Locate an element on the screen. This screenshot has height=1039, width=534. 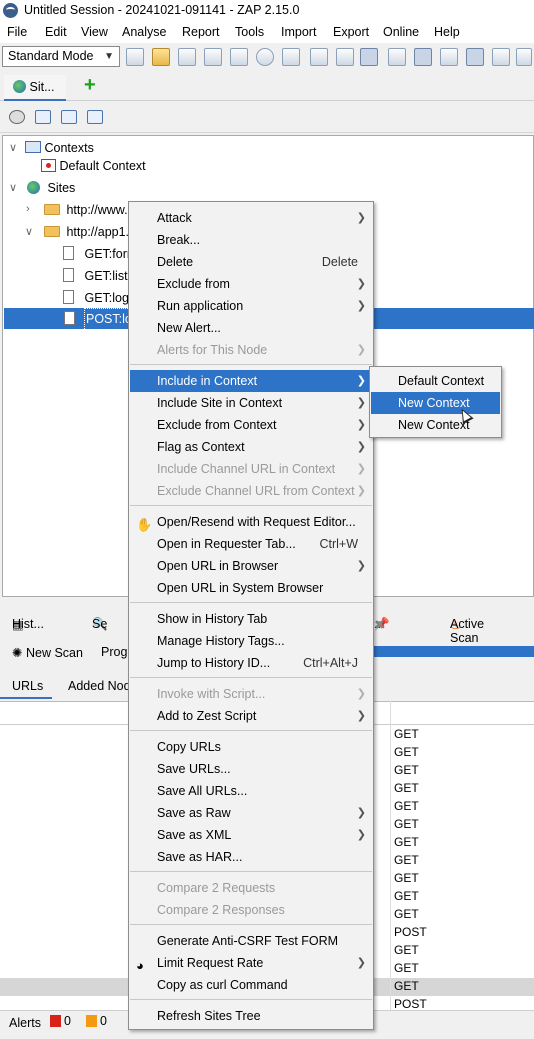
menu-item-label: Compare 2 Requests is located at coordinates (216, 888).